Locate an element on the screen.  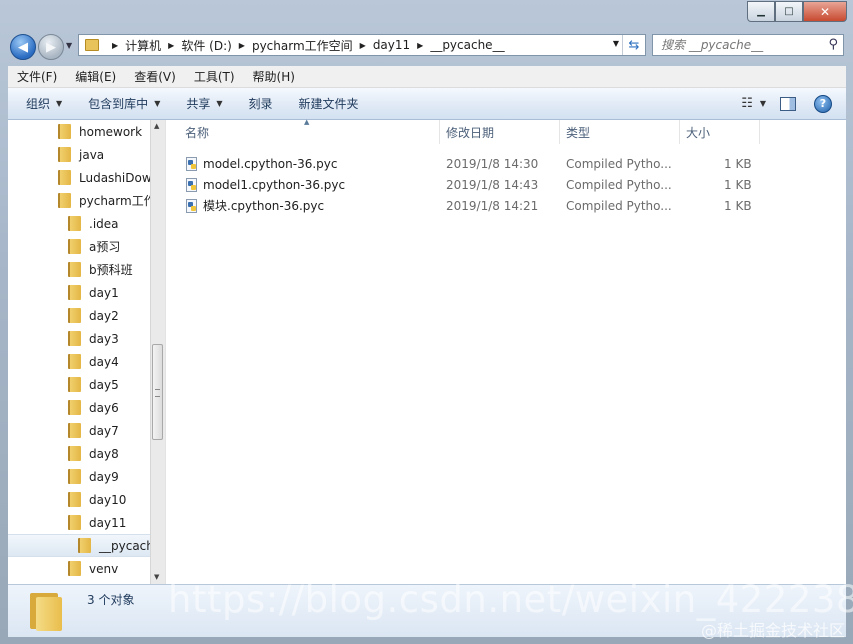
column-size: 大小 is located at coordinates (720, 132).